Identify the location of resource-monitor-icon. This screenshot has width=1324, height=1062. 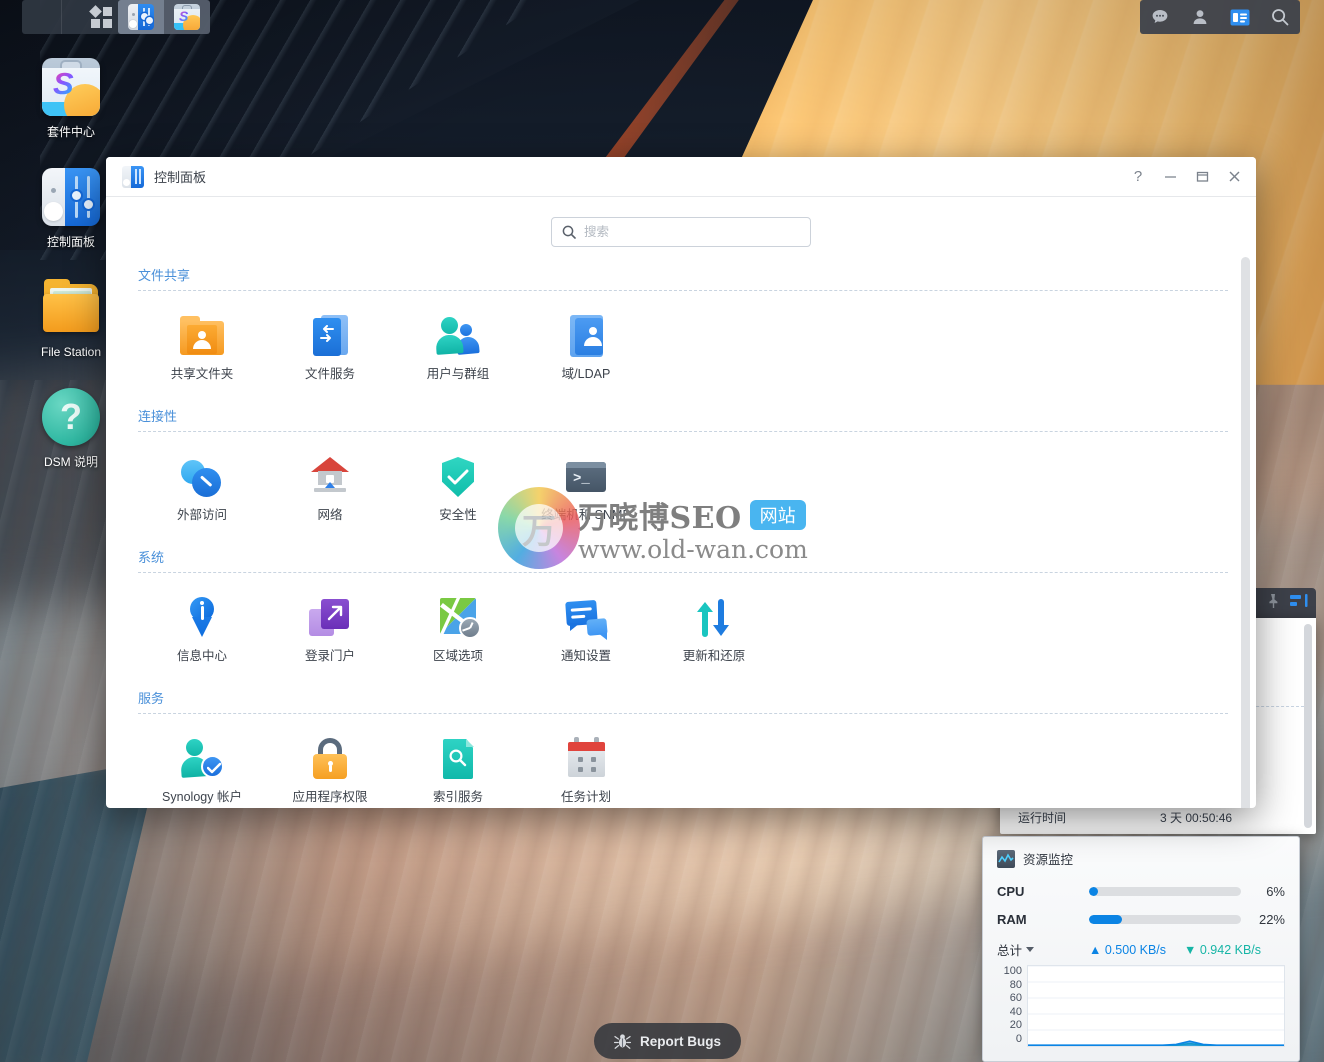
(1006, 858).